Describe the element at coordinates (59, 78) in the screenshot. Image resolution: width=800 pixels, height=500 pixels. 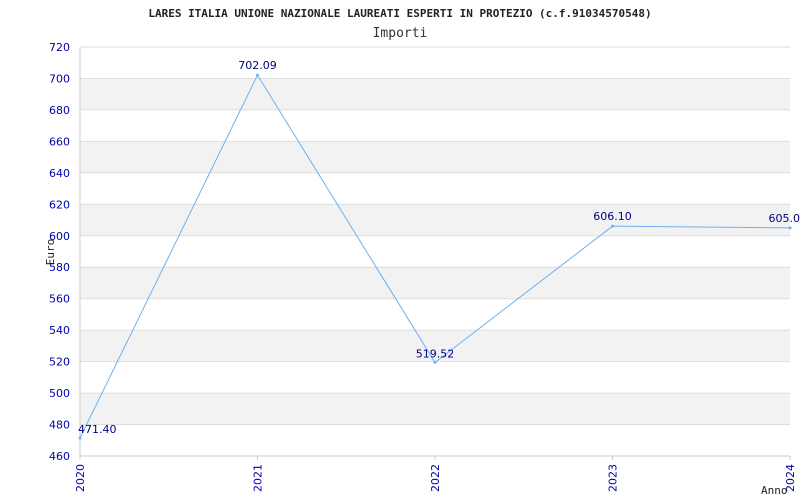
I see `y-tick-label: 700` at that location.